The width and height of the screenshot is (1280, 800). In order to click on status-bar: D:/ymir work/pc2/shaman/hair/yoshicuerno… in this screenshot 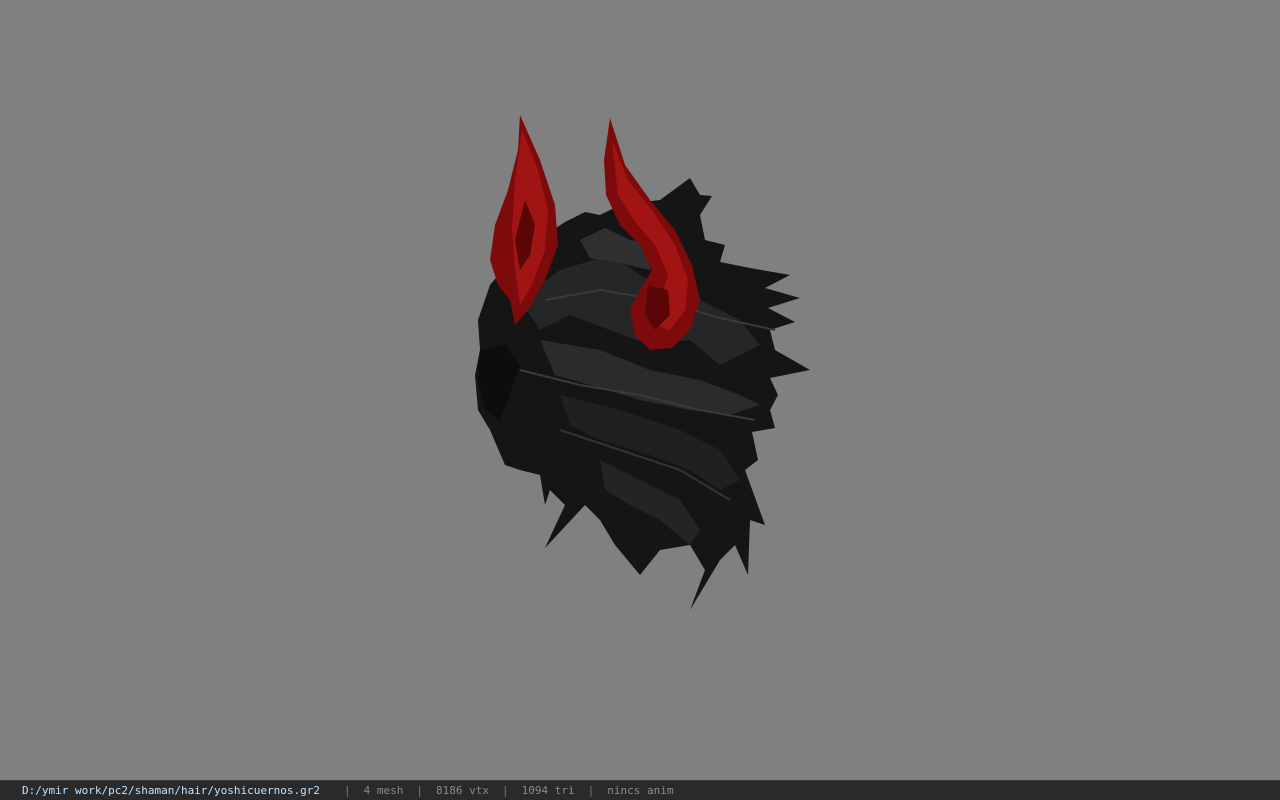, I will do `click(640, 790)`.